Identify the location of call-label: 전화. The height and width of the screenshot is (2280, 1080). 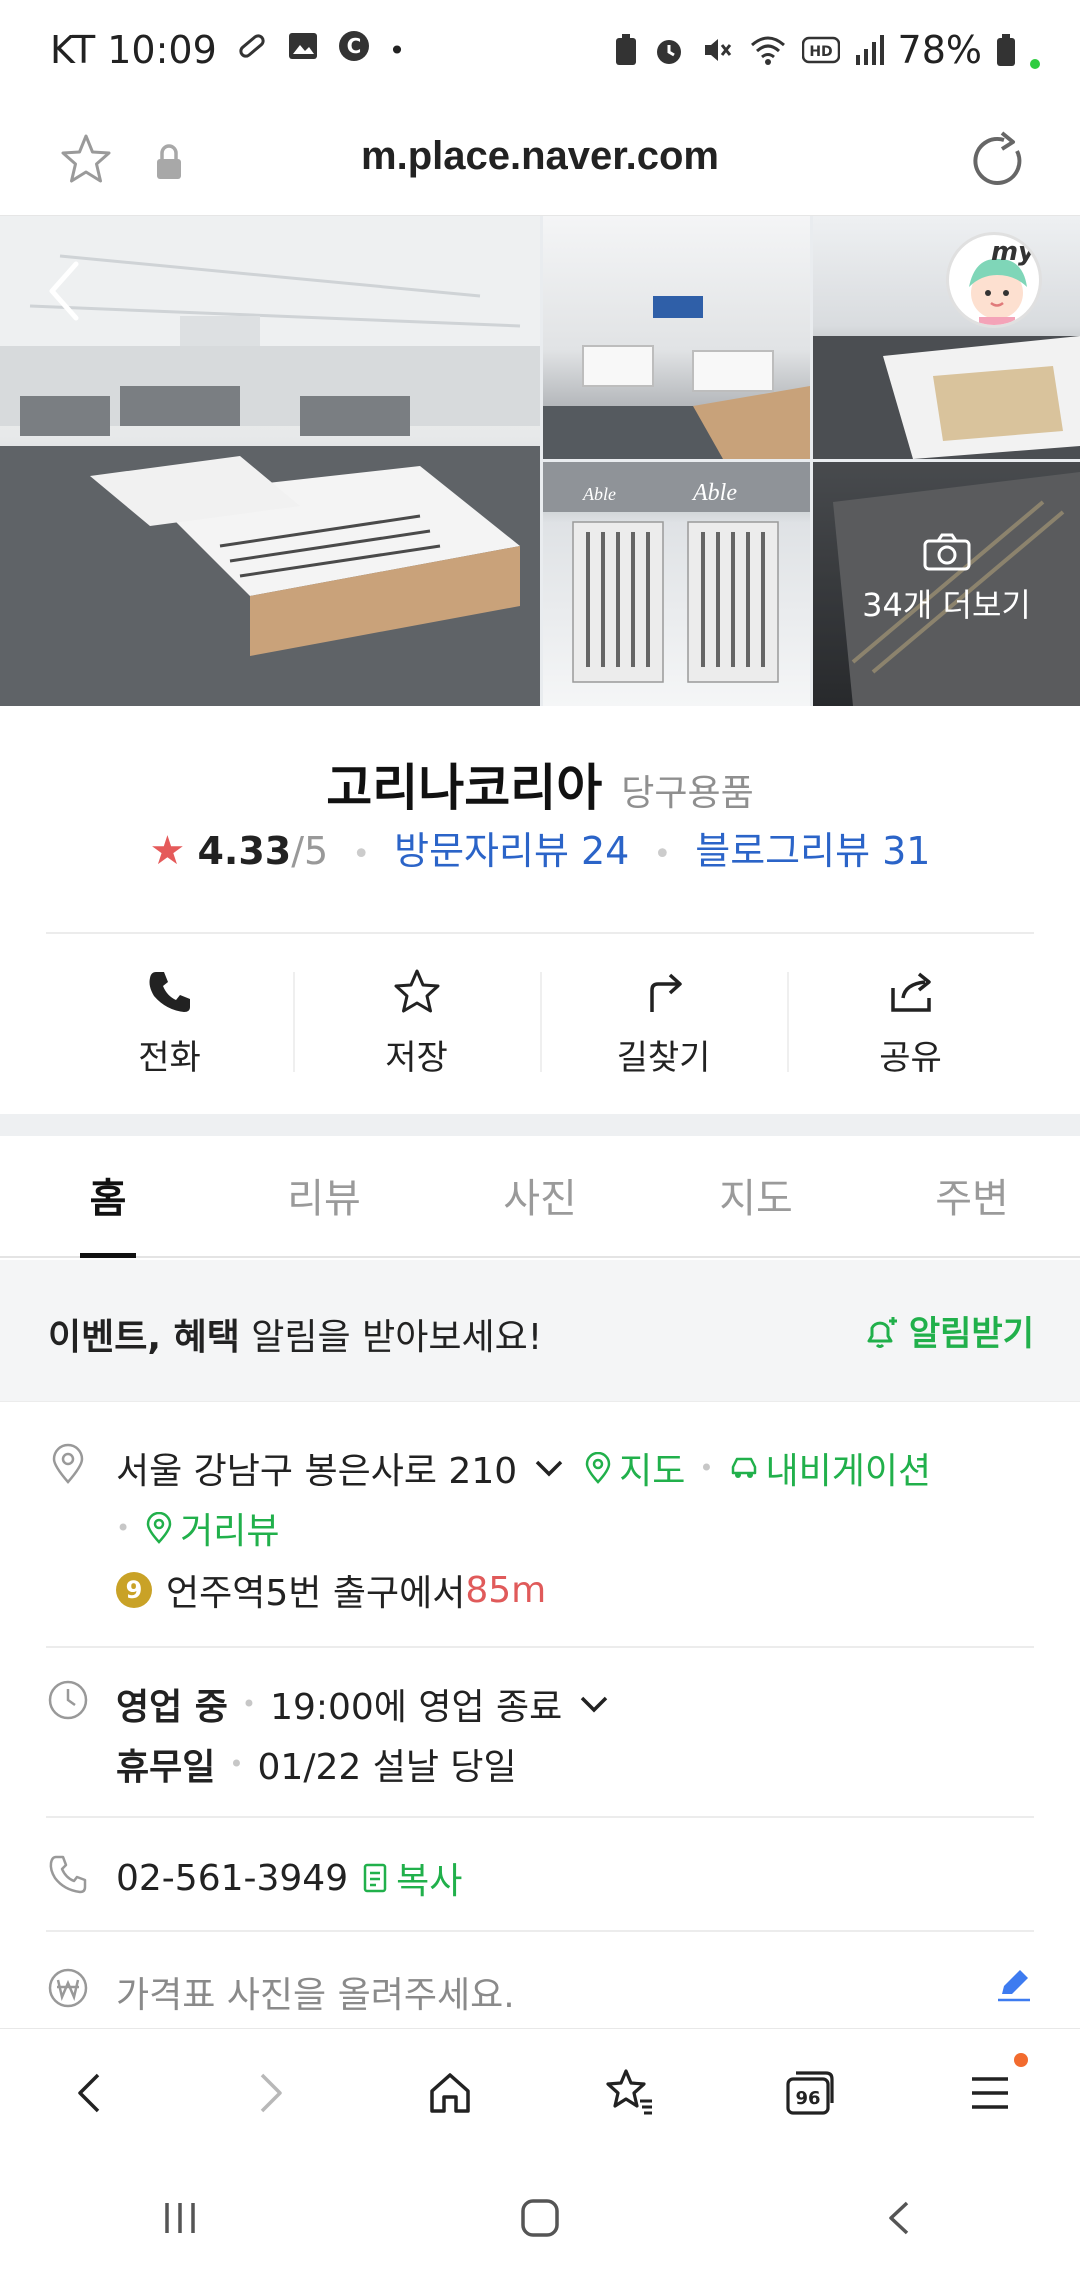
(169, 1058).